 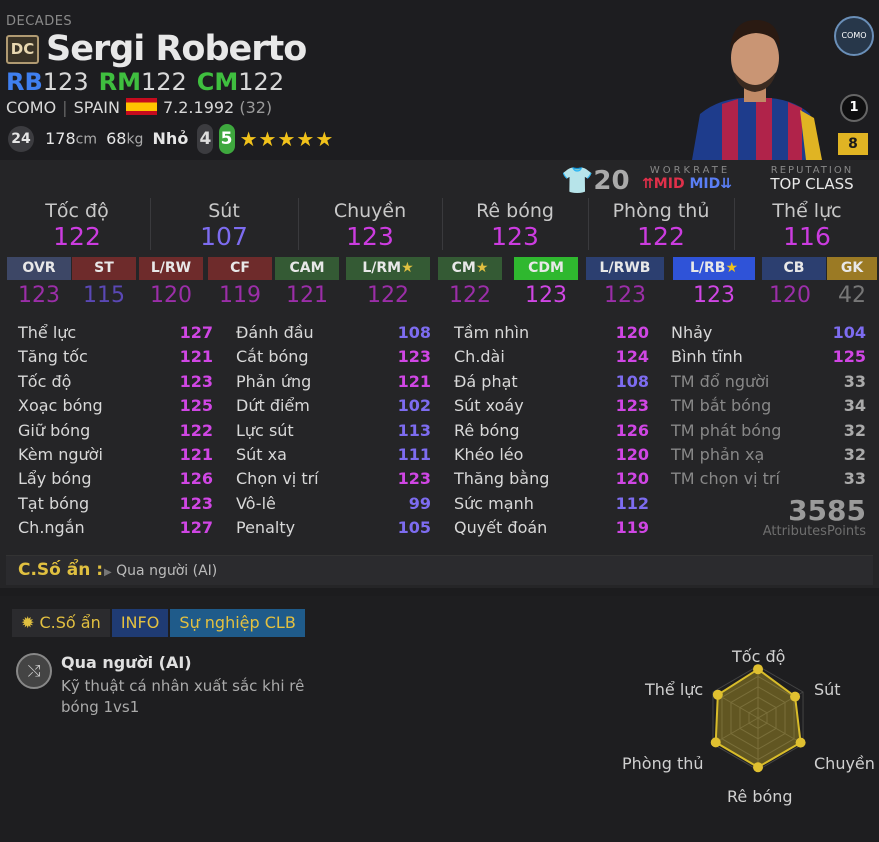 I want to click on attribute-name: Tầm nhìn, so click(x=492, y=332).